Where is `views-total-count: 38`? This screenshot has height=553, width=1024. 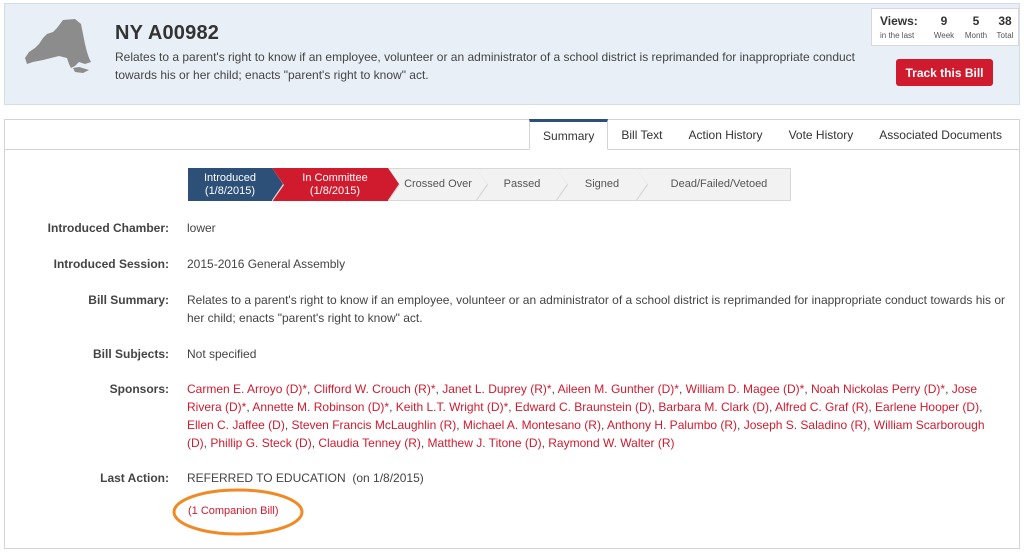
views-total-count: 38 is located at coordinates (1005, 21).